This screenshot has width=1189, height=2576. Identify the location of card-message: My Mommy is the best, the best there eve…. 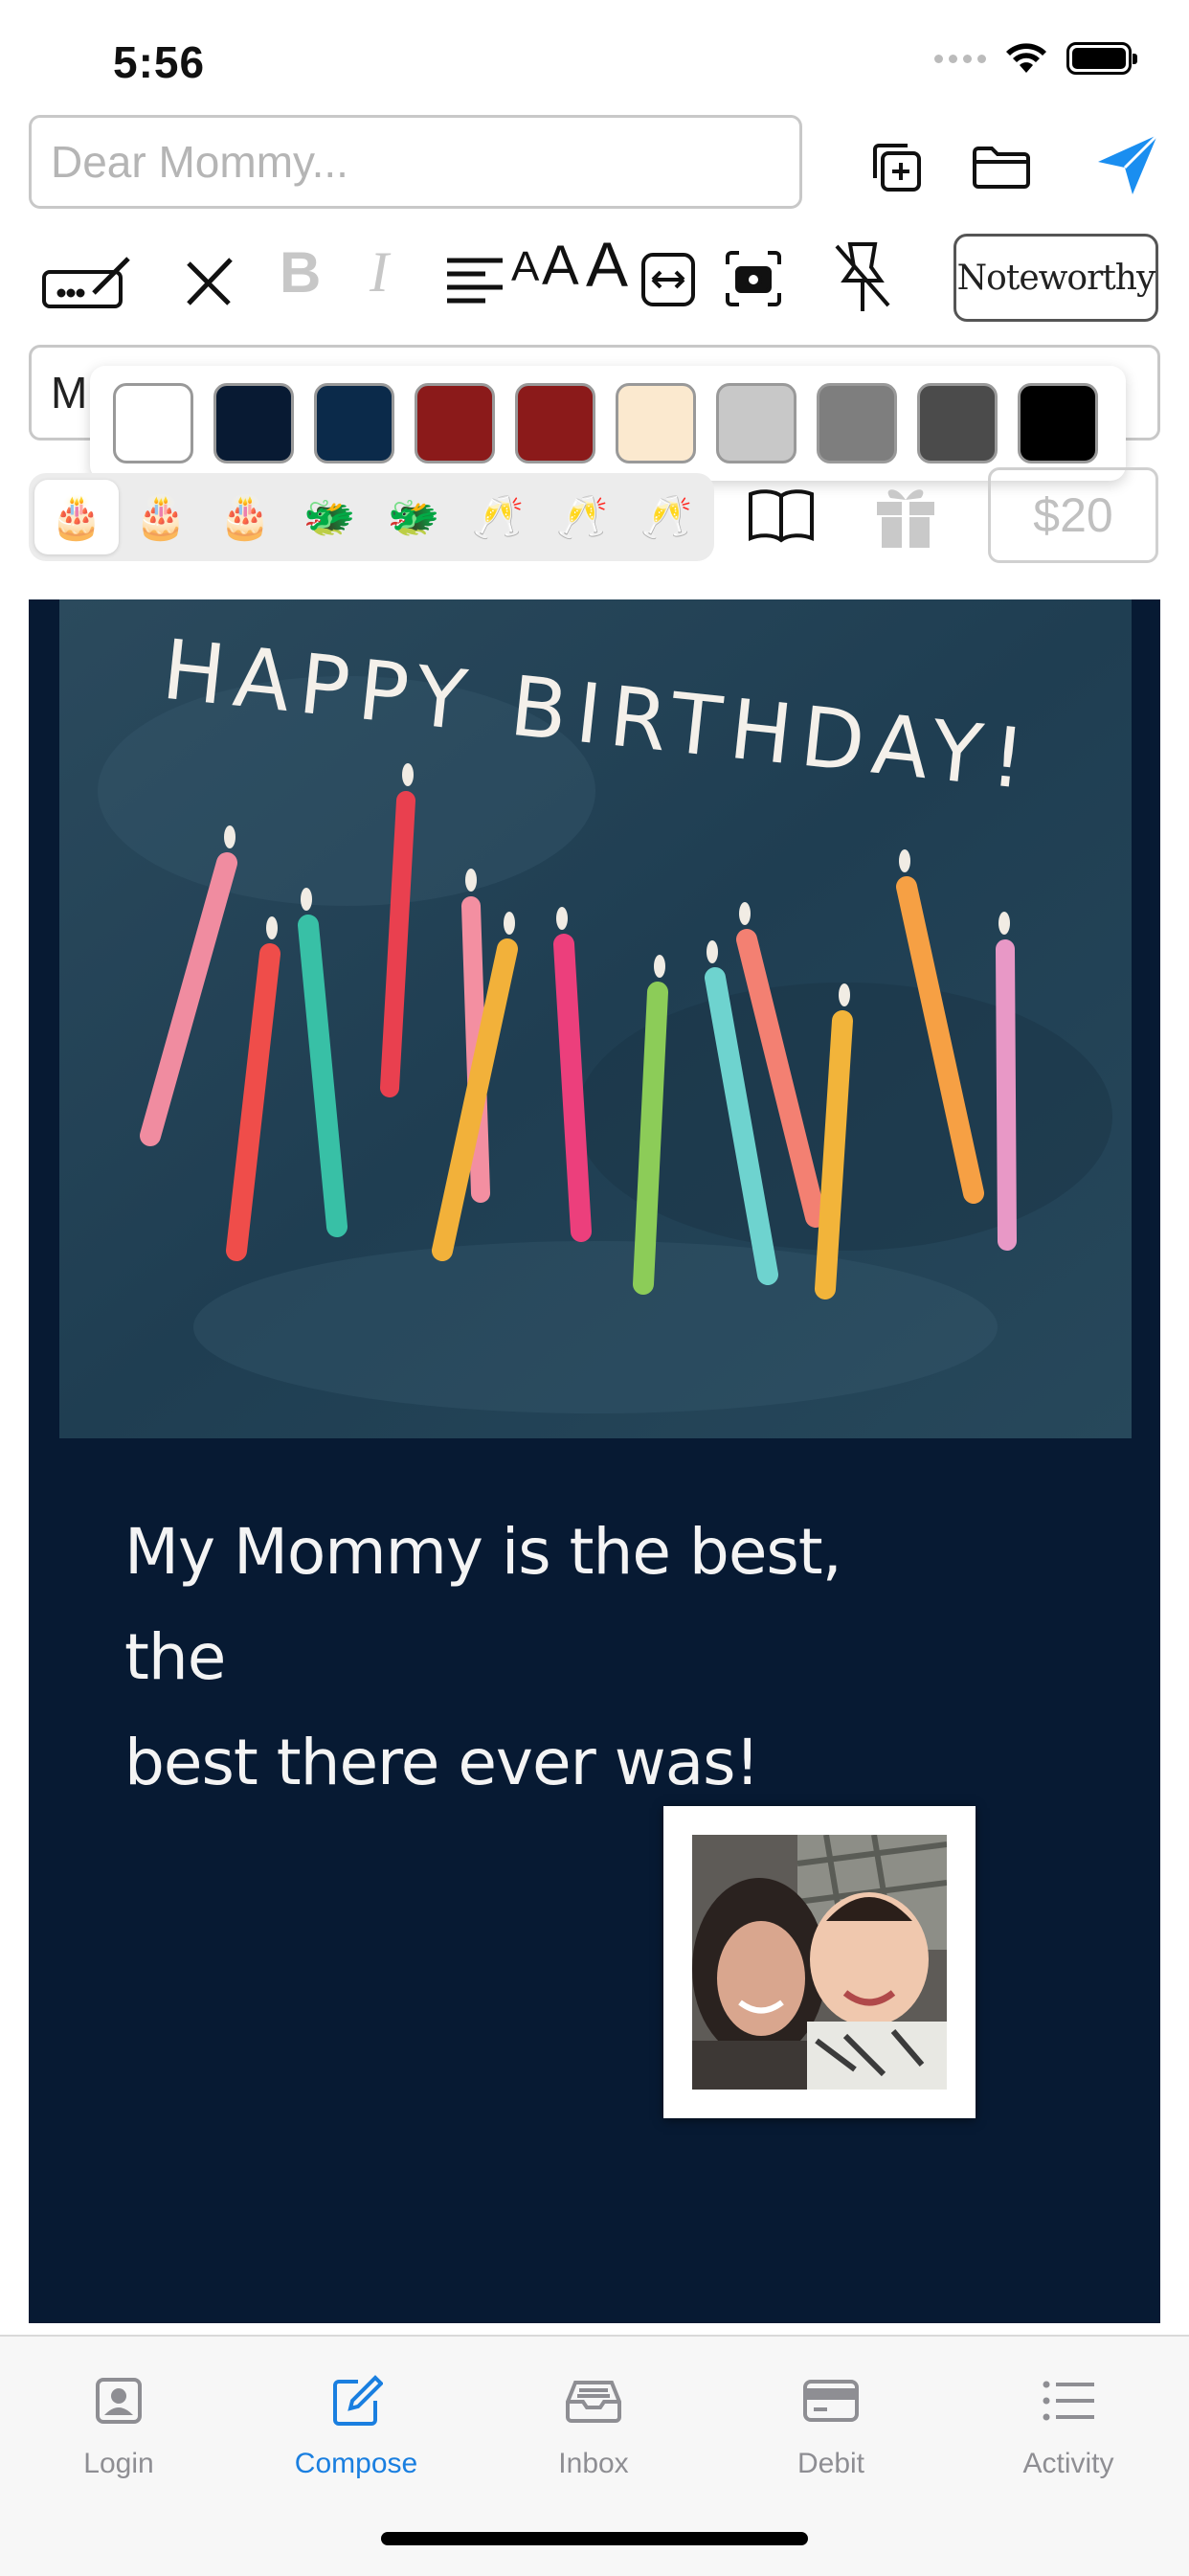
(516, 1658).